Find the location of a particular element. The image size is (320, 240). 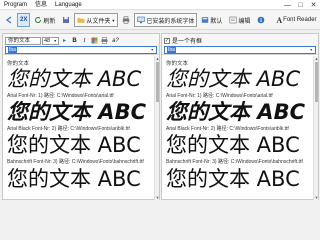

font-reader-label: Font Reader is located at coordinates (300, 20).